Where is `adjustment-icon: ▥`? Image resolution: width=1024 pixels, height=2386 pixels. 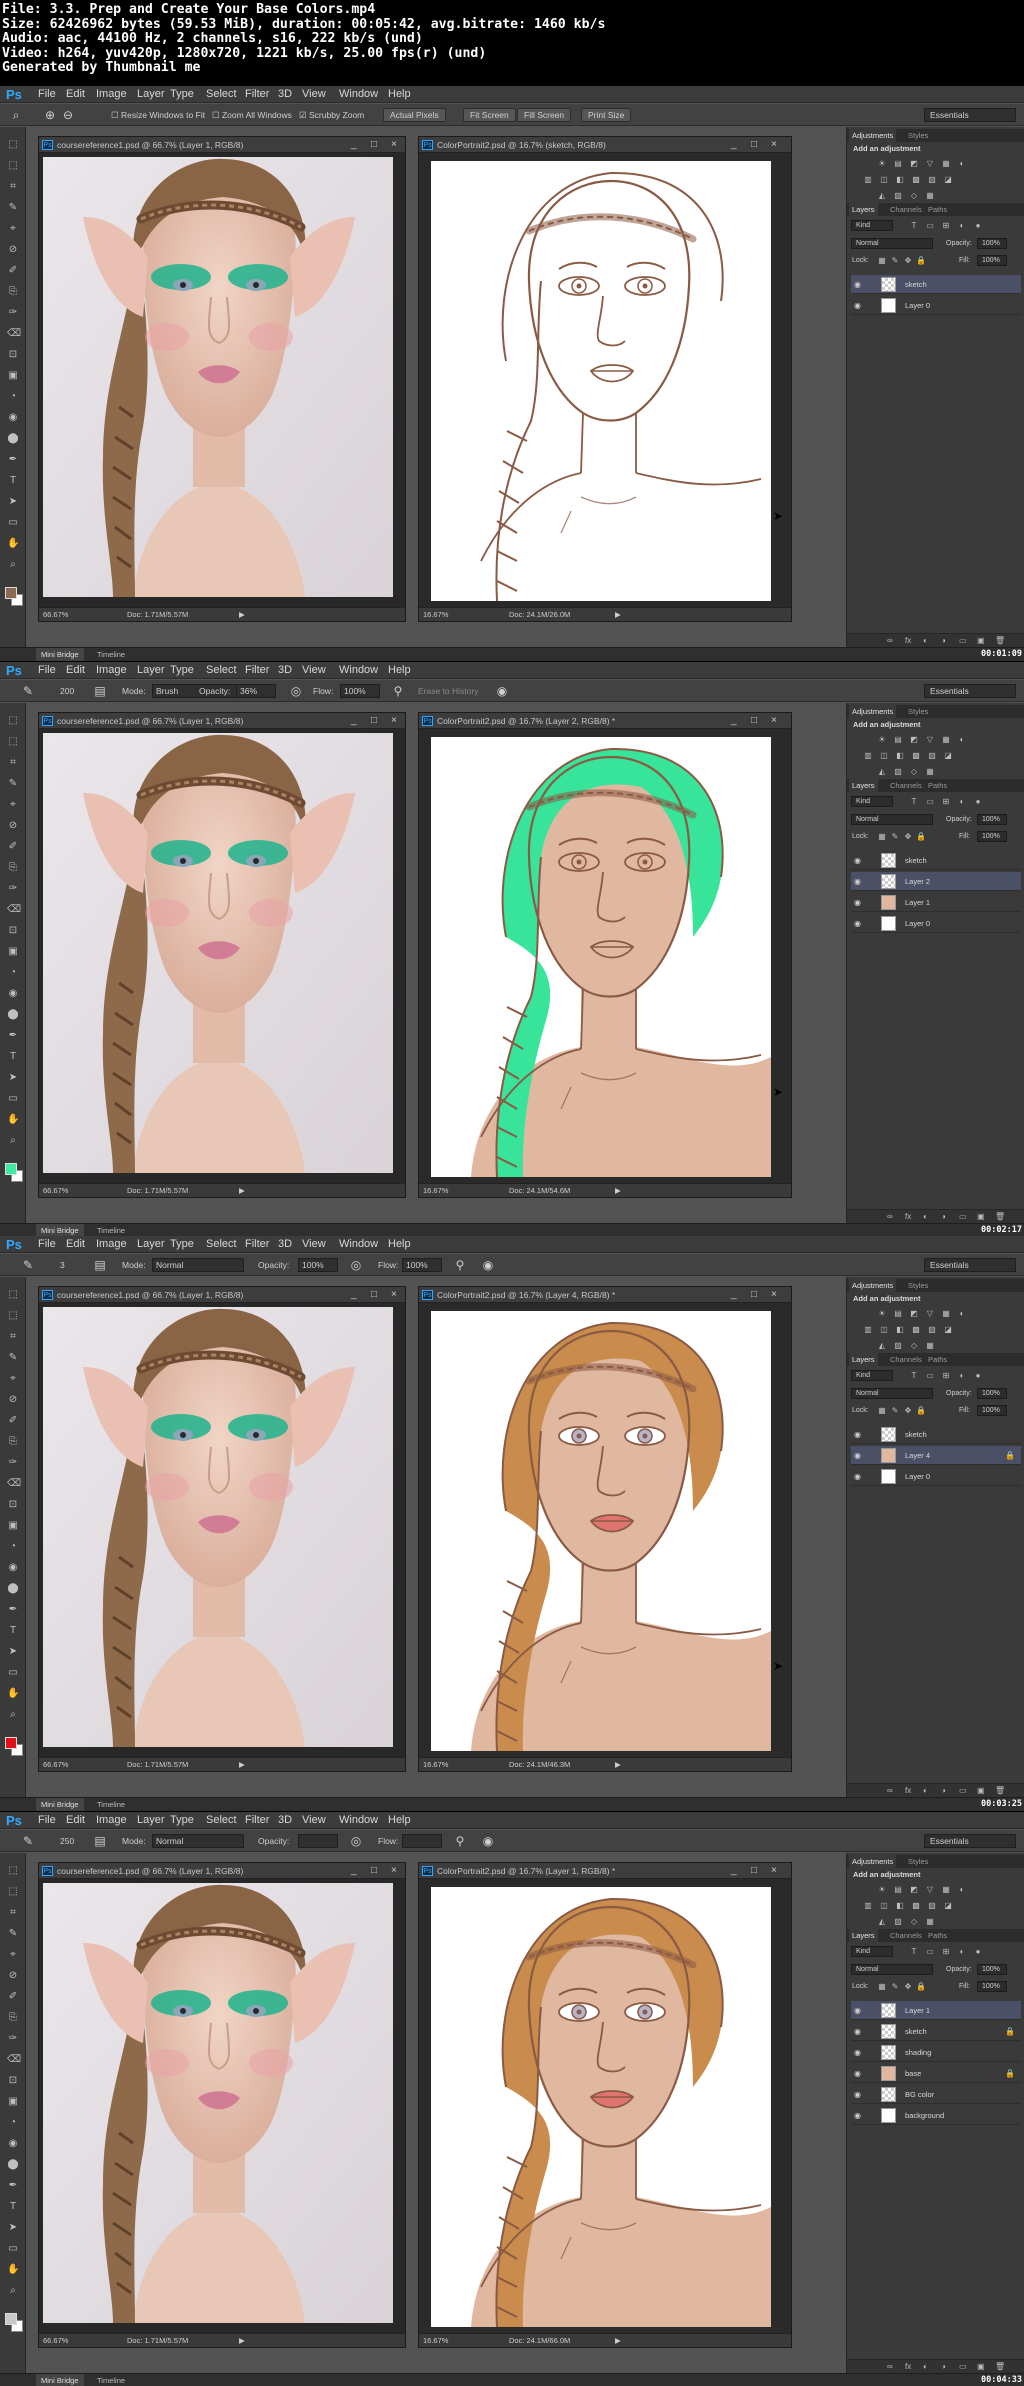
adjustment-icon: ▥ is located at coordinates (868, 1329).